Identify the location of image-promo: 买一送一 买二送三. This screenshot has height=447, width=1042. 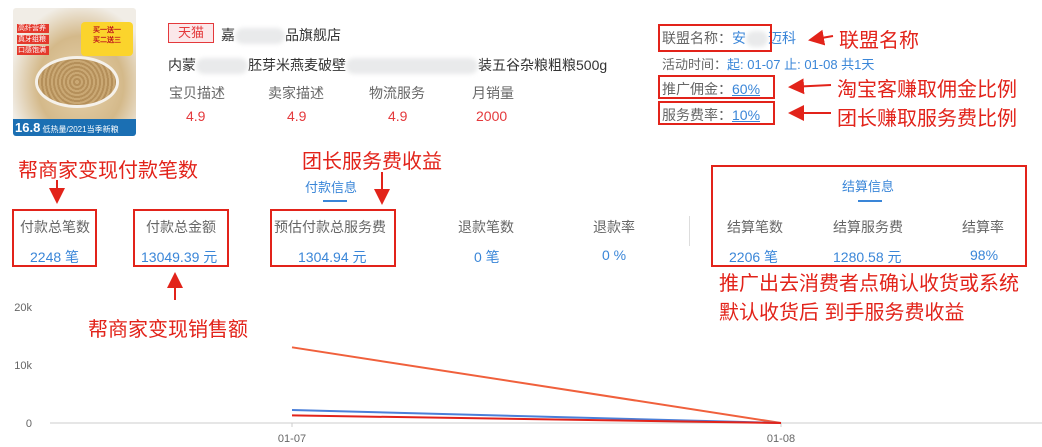
(107, 39).